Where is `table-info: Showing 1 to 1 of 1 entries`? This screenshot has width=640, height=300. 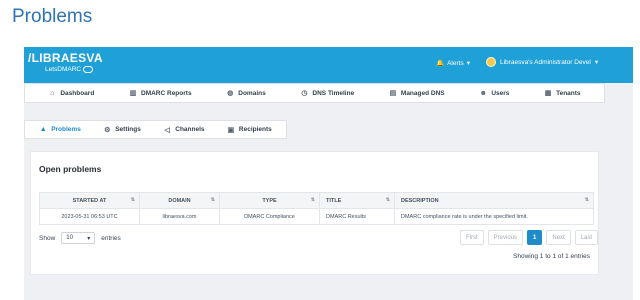 table-info: Showing 1 to 1 of 1 entries is located at coordinates (551, 256).